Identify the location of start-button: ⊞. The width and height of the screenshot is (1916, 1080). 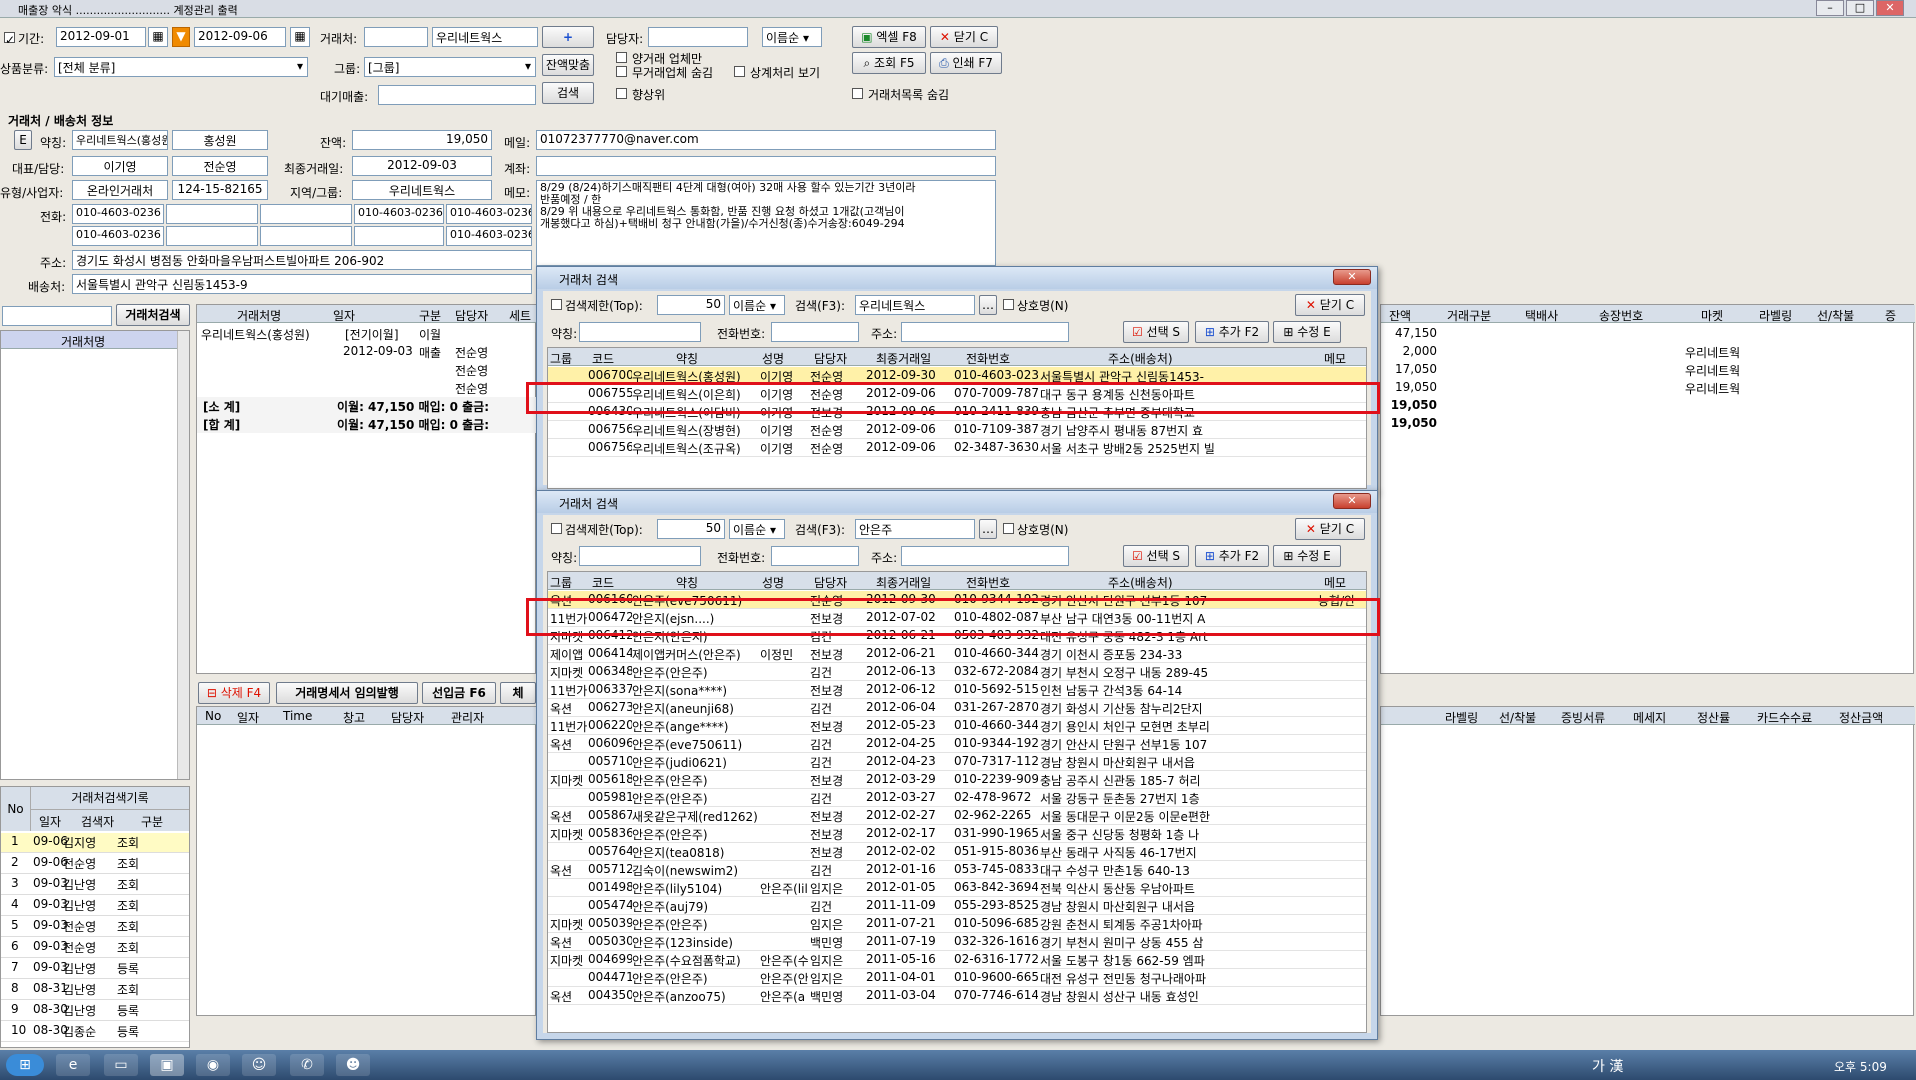
(25, 1065).